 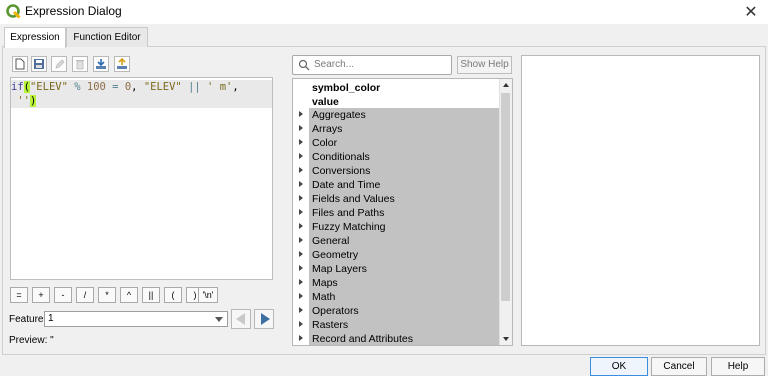 I want to click on operator-divide-button: /, so click(x=85, y=295).